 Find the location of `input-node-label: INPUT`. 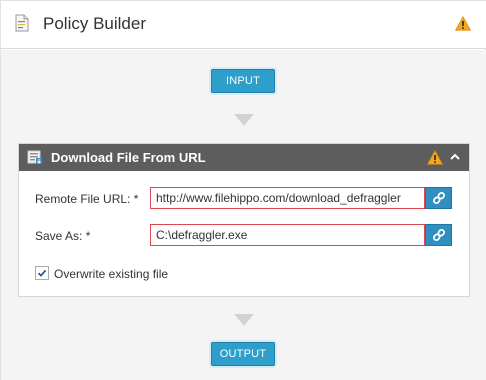

input-node-label: INPUT is located at coordinates (243, 81).